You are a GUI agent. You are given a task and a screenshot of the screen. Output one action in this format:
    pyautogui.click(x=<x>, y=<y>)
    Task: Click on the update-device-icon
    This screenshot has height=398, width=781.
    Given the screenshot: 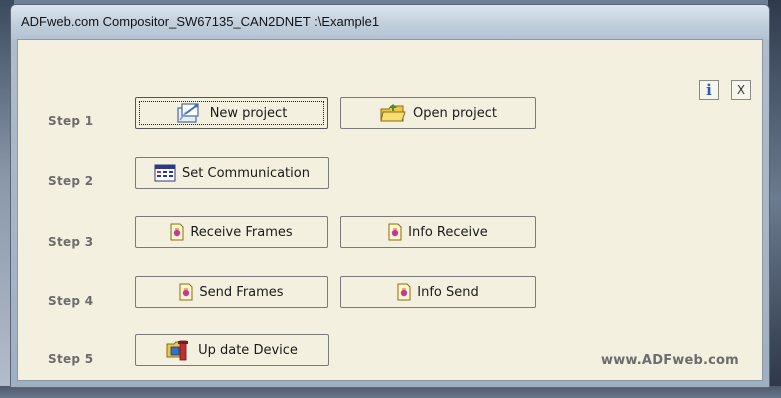 What is the action you would take?
    pyautogui.click(x=179, y=350)
    